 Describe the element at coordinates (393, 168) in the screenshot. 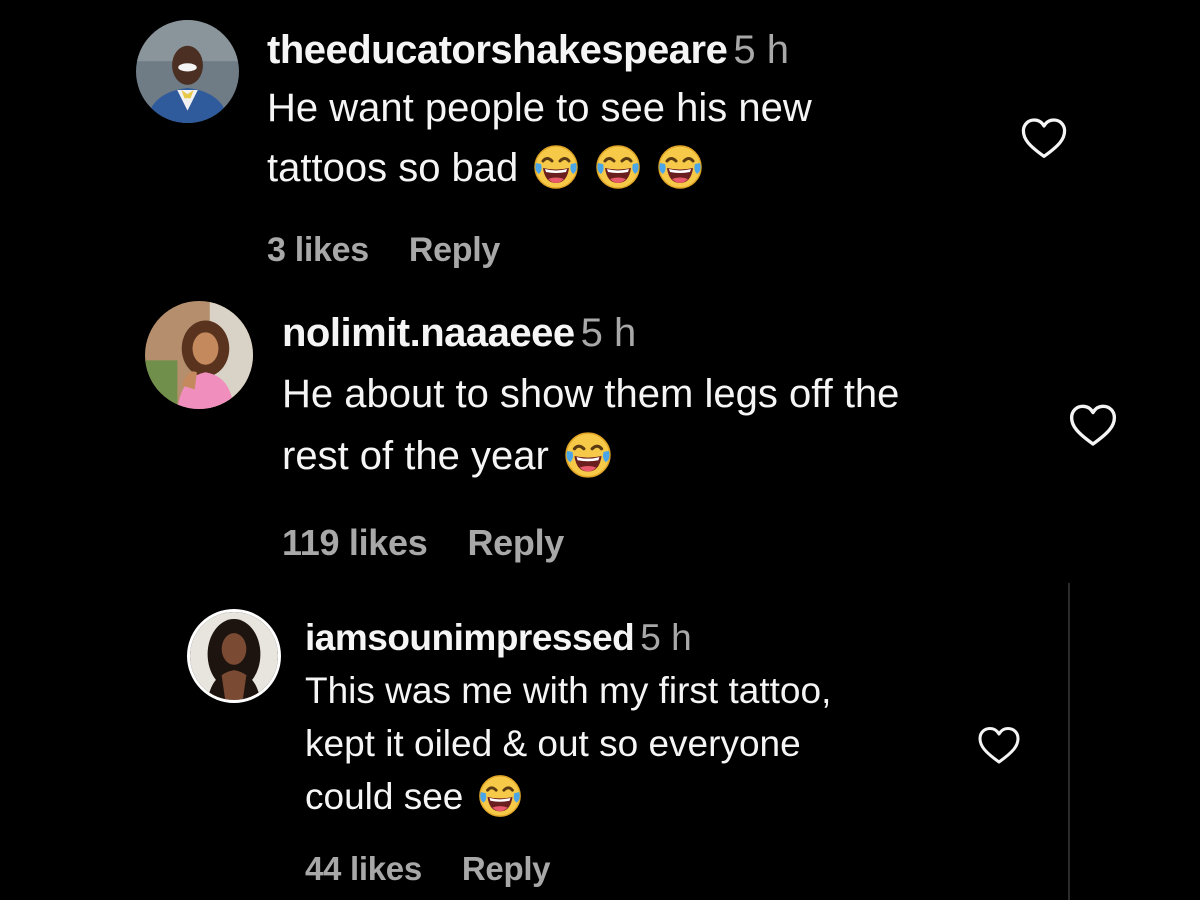

I see `comment-text: tattoos so bad` at that location.